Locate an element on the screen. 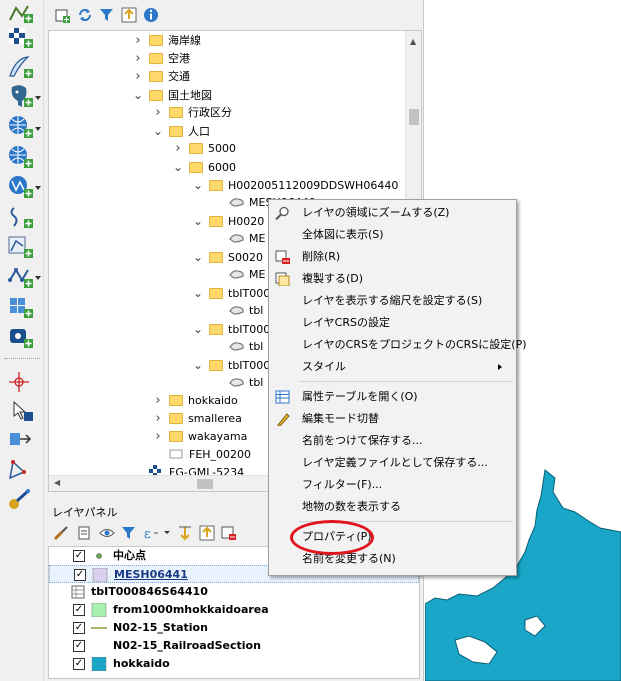 This screenshot has height=681, width=621. tree-item: › wakayama is located at coordinates (200, 437).